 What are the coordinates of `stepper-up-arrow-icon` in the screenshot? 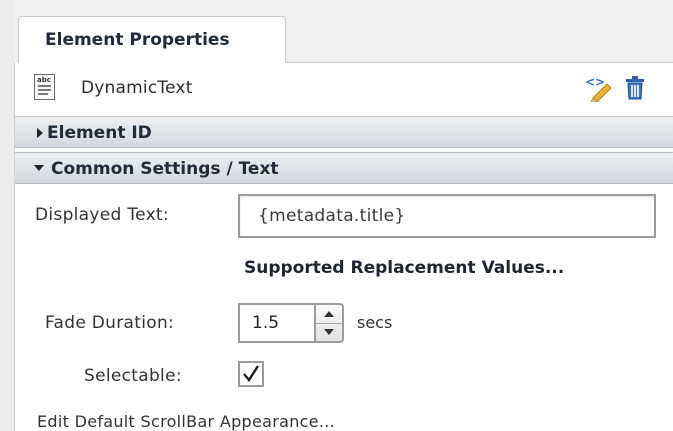 It's located at (329, 314).